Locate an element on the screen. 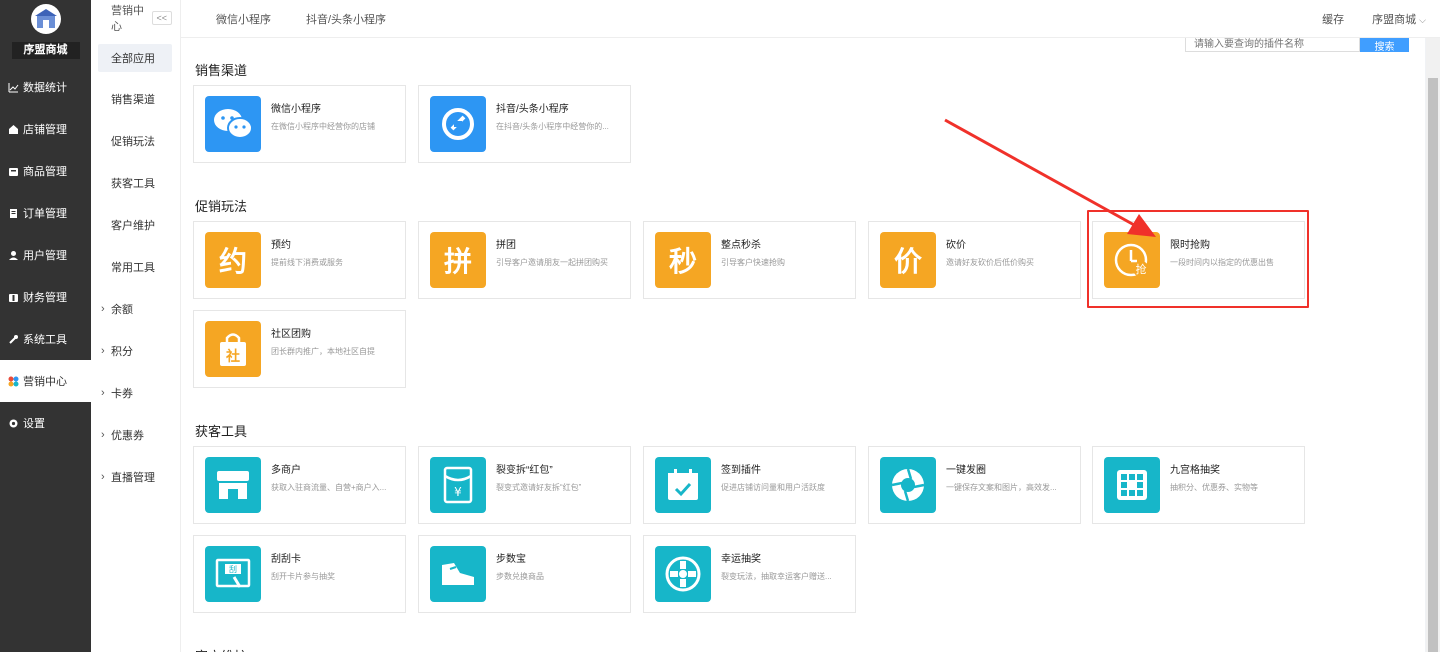 The width and height of the screenshot is (1440, 652). app-card-desc: 促进店铺访问量和用户活跃度 is located at coordinates (773, 487).